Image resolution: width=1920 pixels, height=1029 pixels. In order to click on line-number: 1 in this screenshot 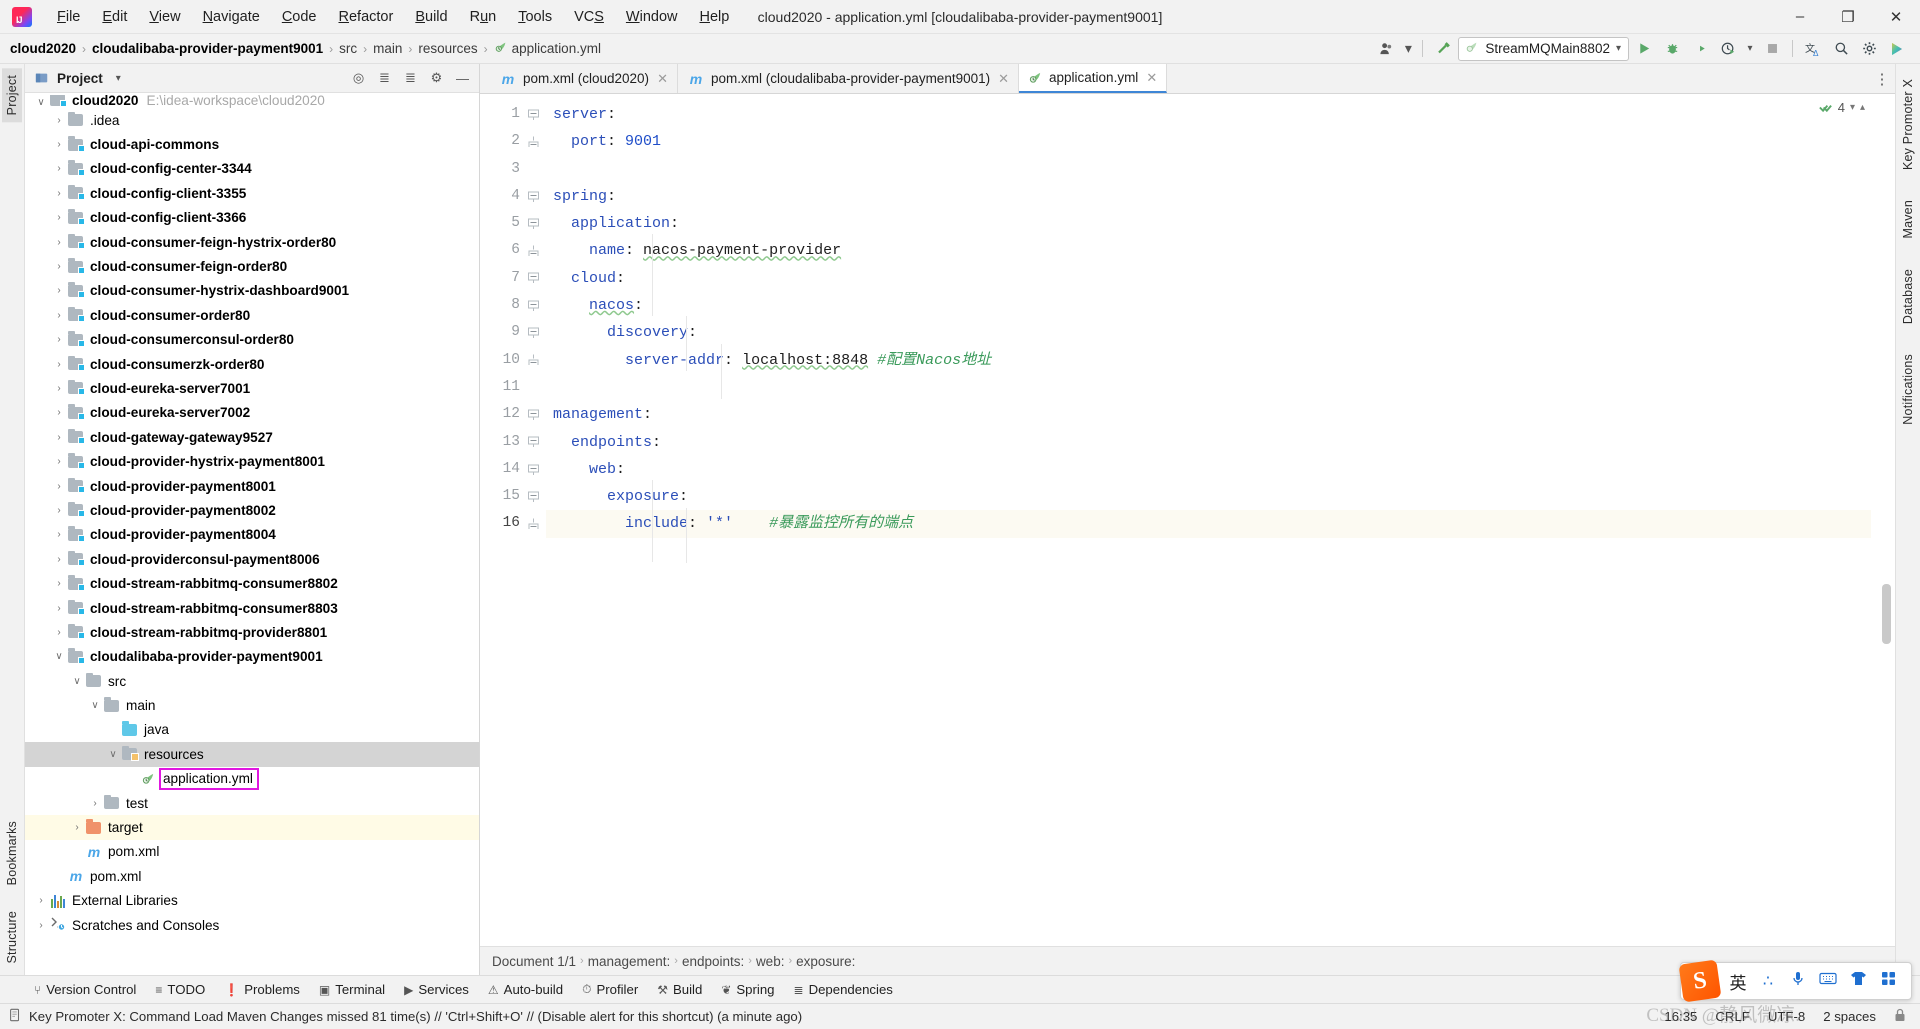, I will do `click(513, 114)`.